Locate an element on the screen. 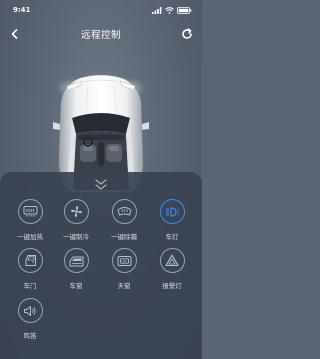  heat-label: 一键加热 is located at coordinates (30, 237).